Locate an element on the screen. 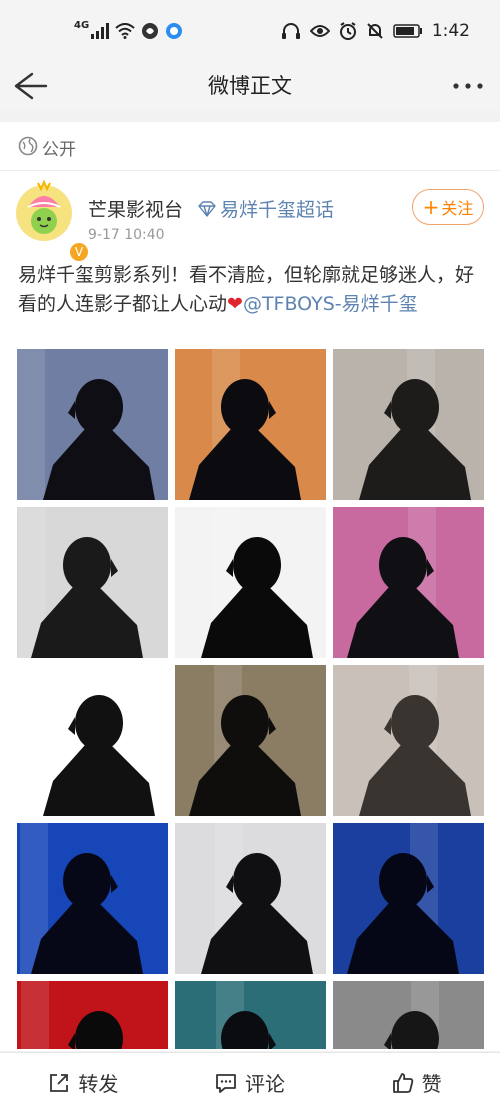 This screenshot has width=500, height=1112. status-bar: 4G 1:42 is located at coordinates (250, 31).